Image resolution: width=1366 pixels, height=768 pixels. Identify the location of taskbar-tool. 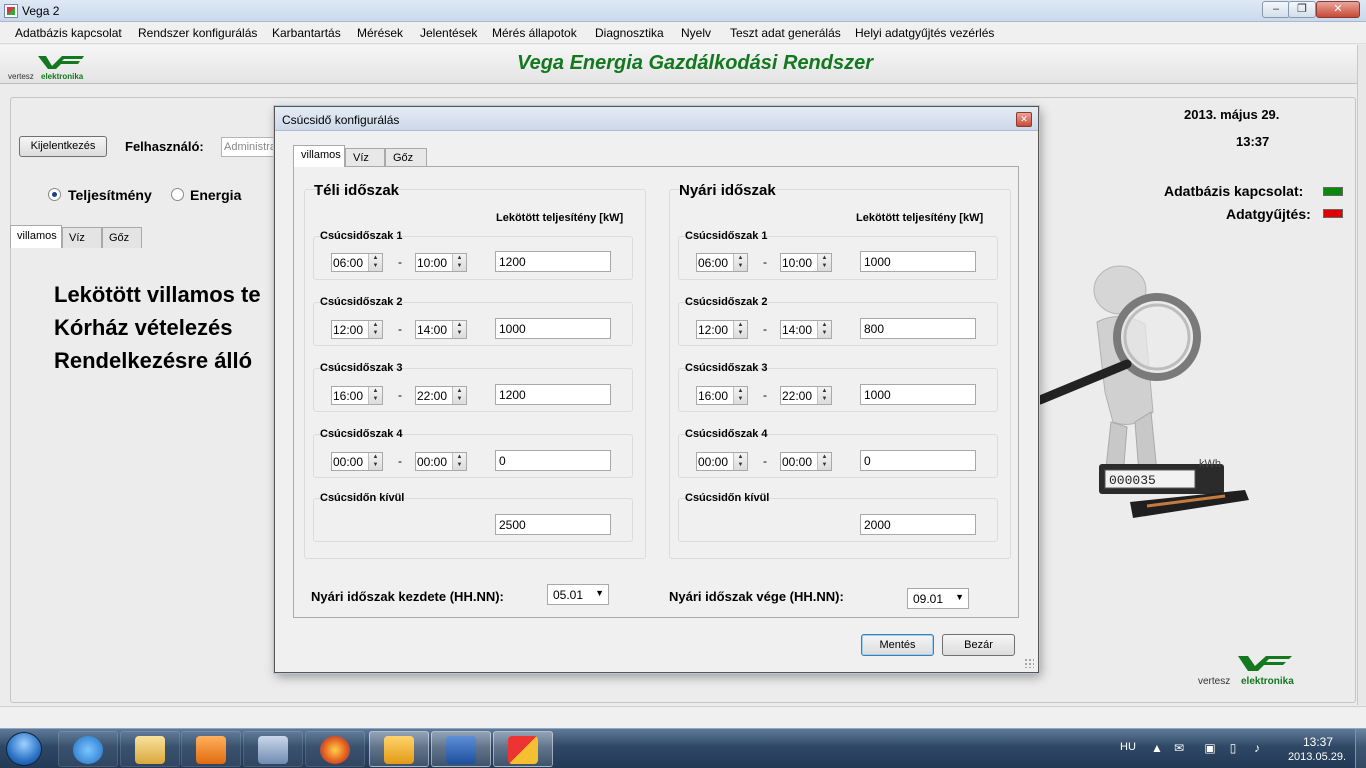
(273, 749).